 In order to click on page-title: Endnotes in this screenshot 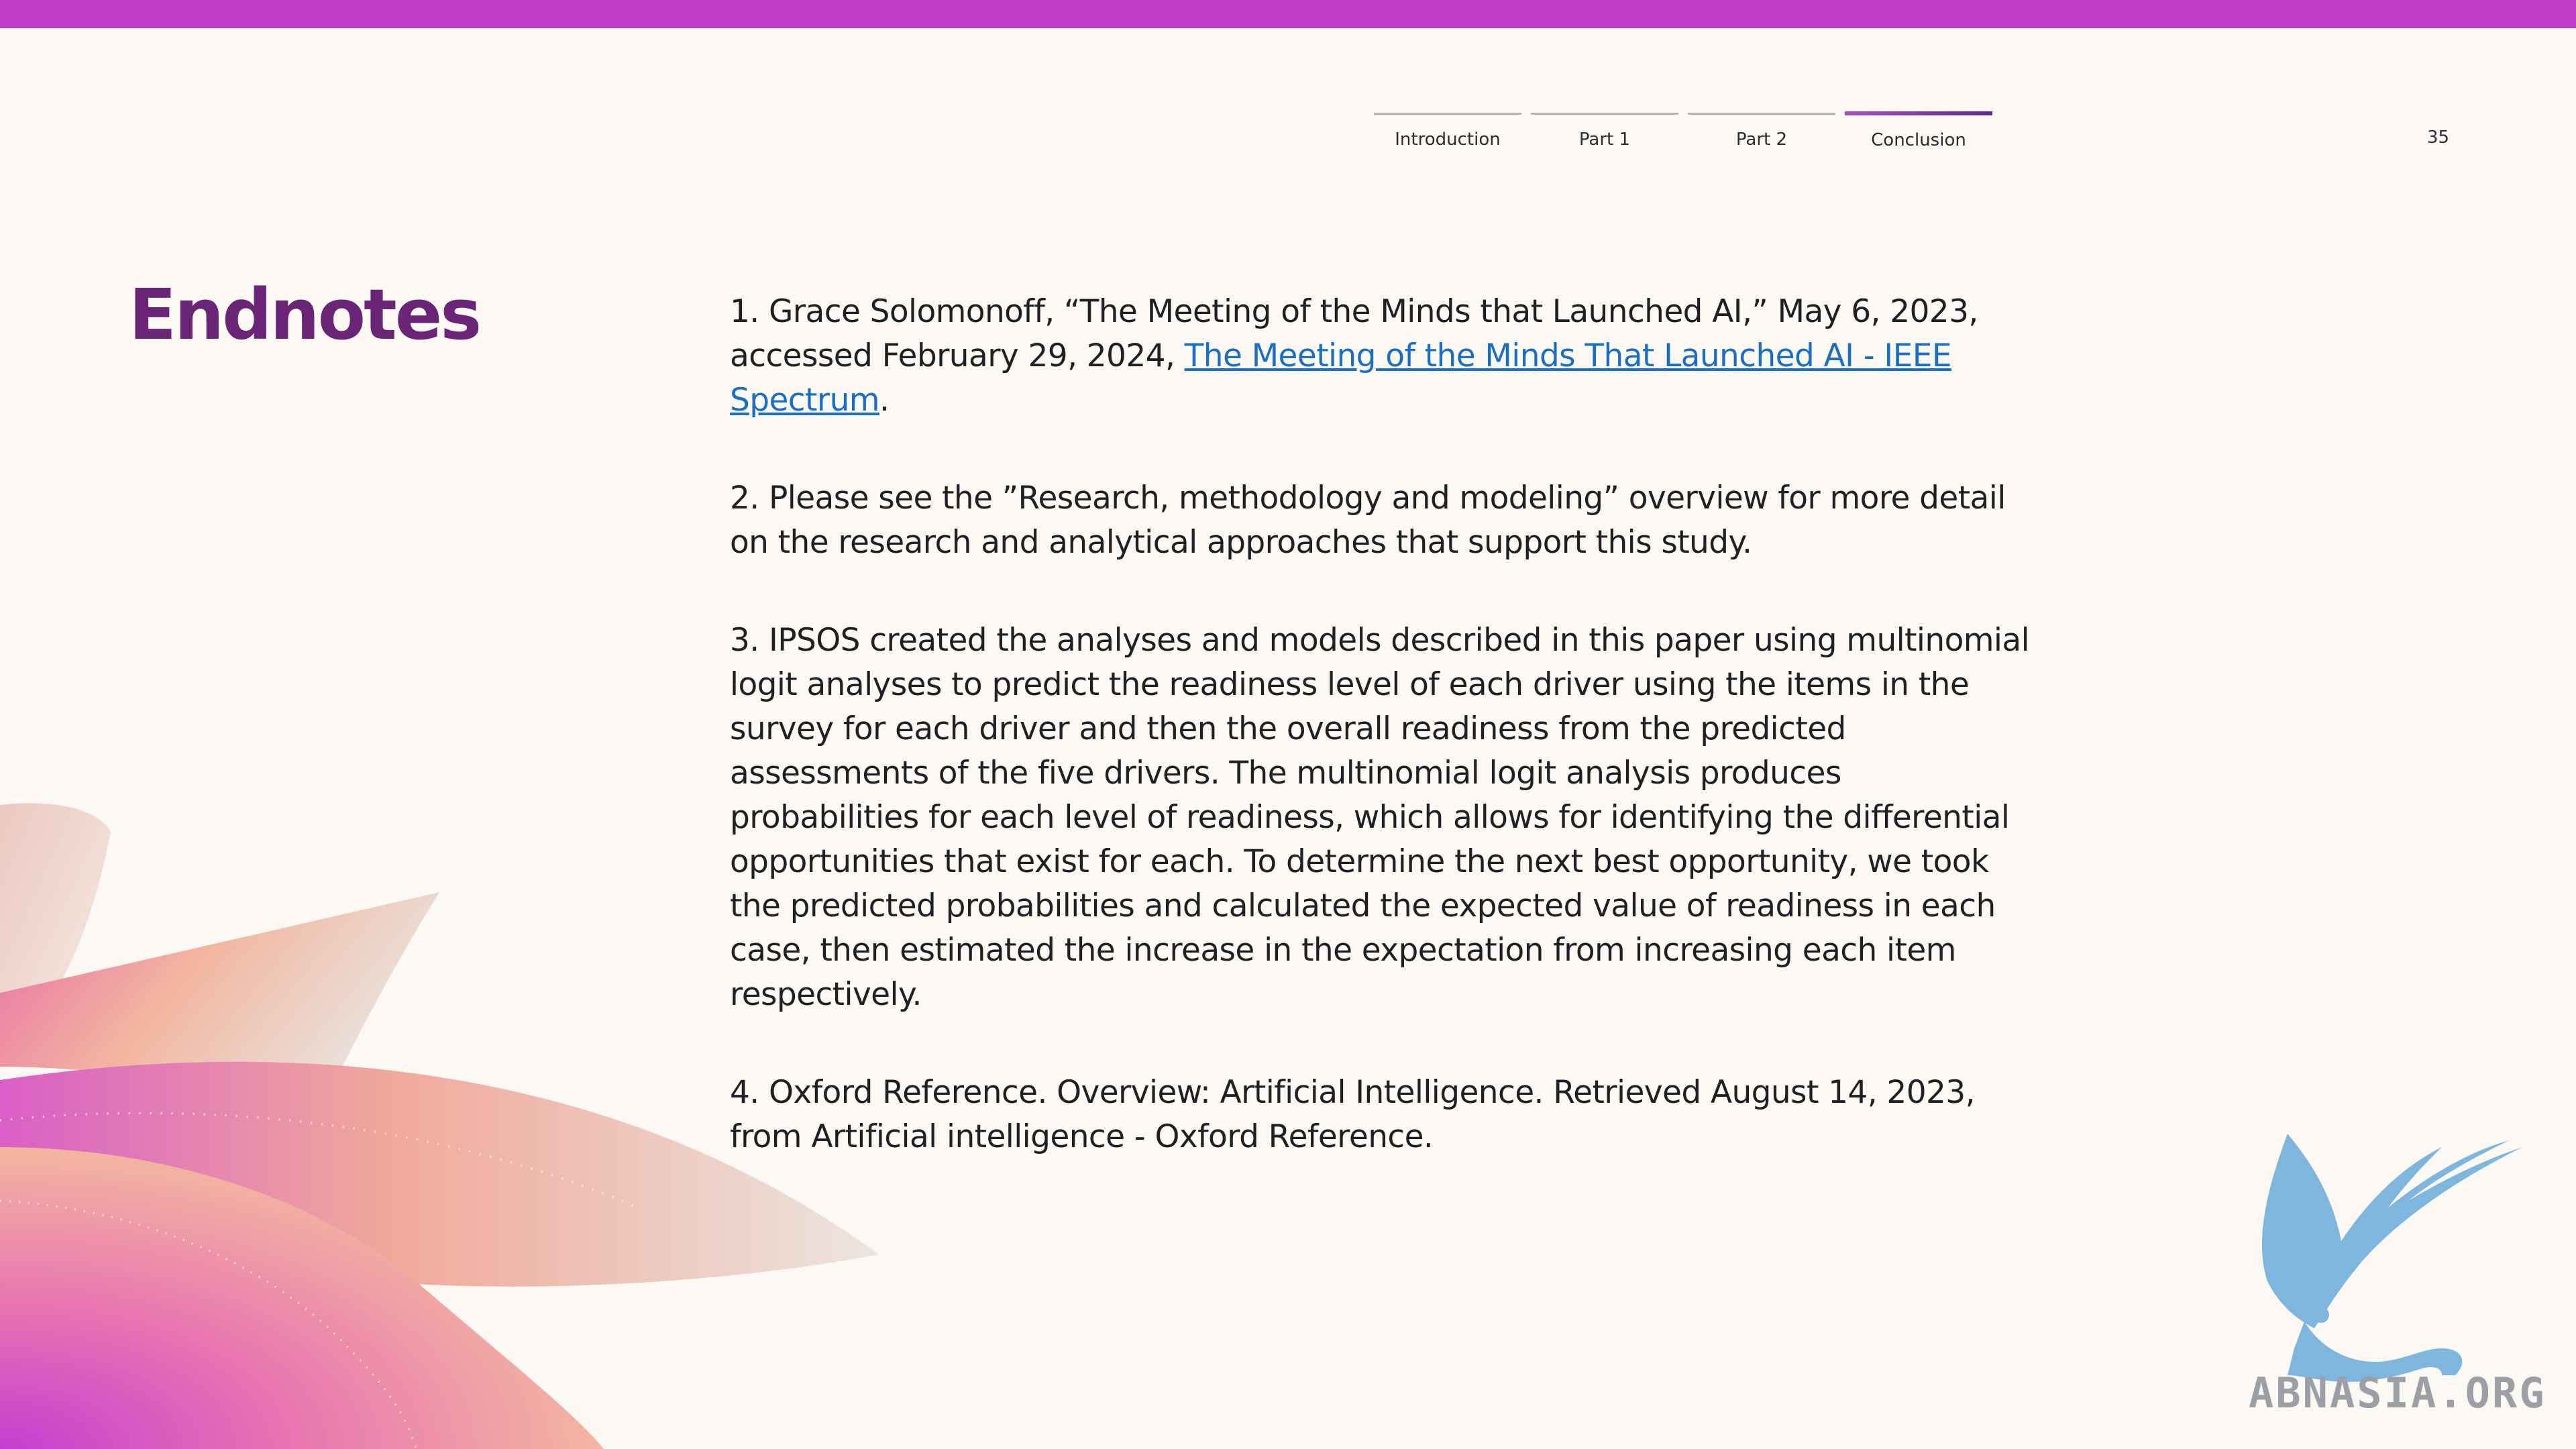, I will do `click(305, 315)`.